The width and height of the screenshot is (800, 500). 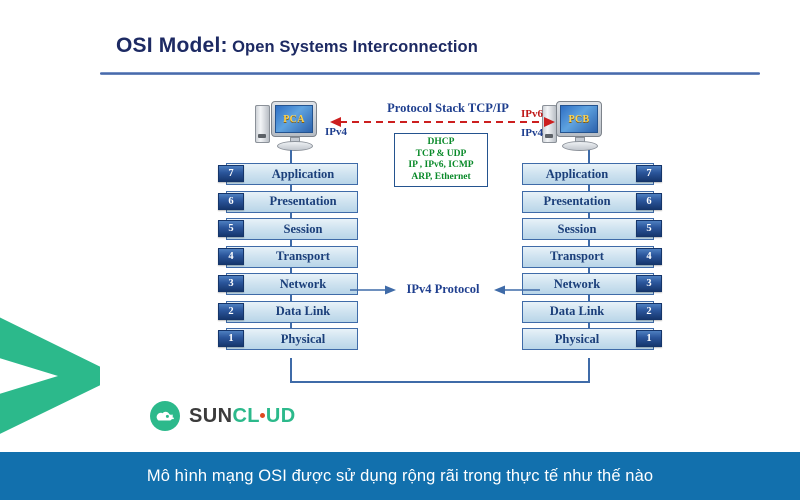 I want to click on protocol-entry: ARP, Ethernet, so click(x=441, y=176).